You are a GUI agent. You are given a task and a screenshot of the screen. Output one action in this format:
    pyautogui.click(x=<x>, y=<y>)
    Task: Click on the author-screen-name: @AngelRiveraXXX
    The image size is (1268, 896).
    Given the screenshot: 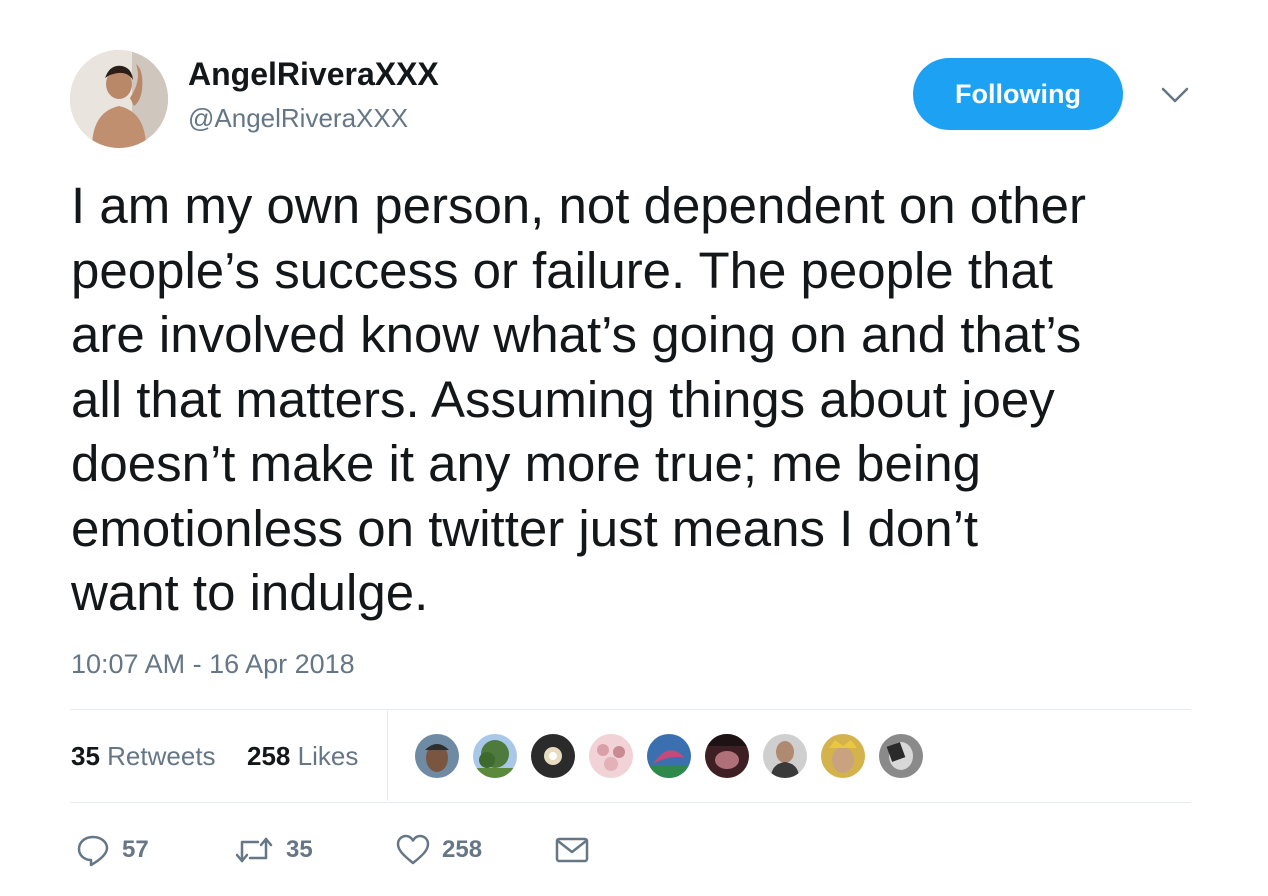 What is the action you would take?
    pyautogui.click(x=298, y=118)
    